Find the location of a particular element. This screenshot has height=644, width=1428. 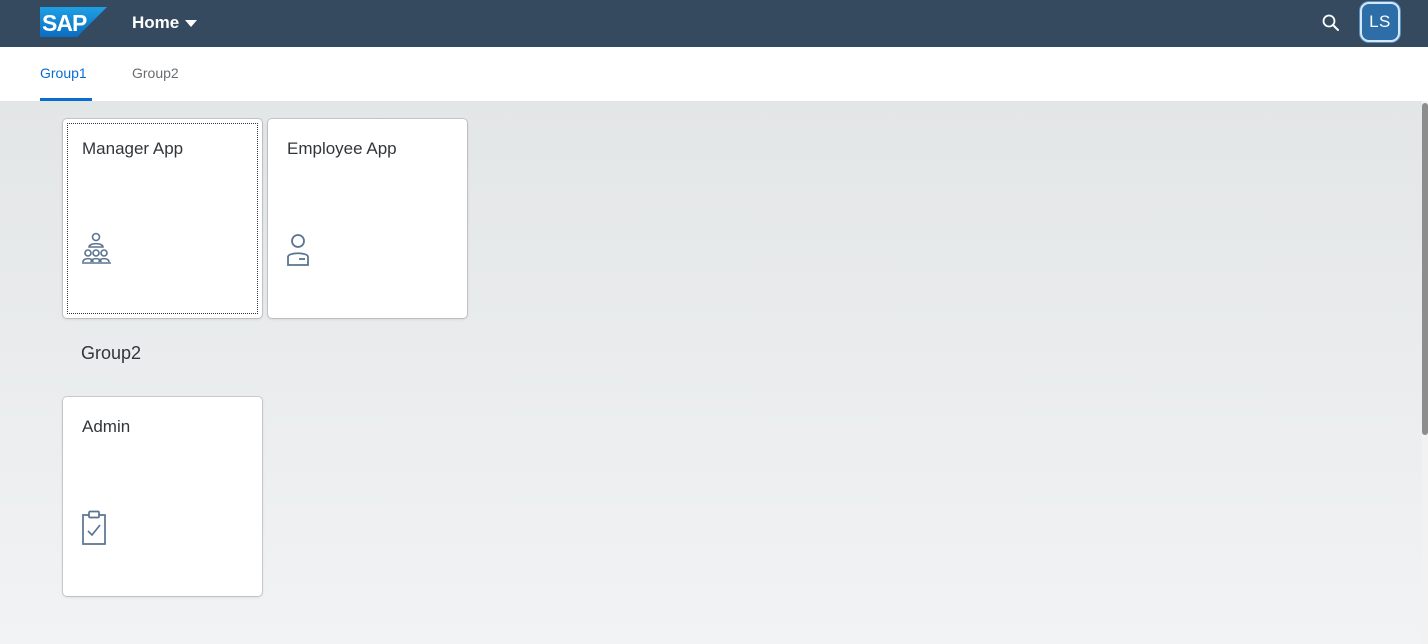

tile-title: Employee App is located at coordinates (342, 148).